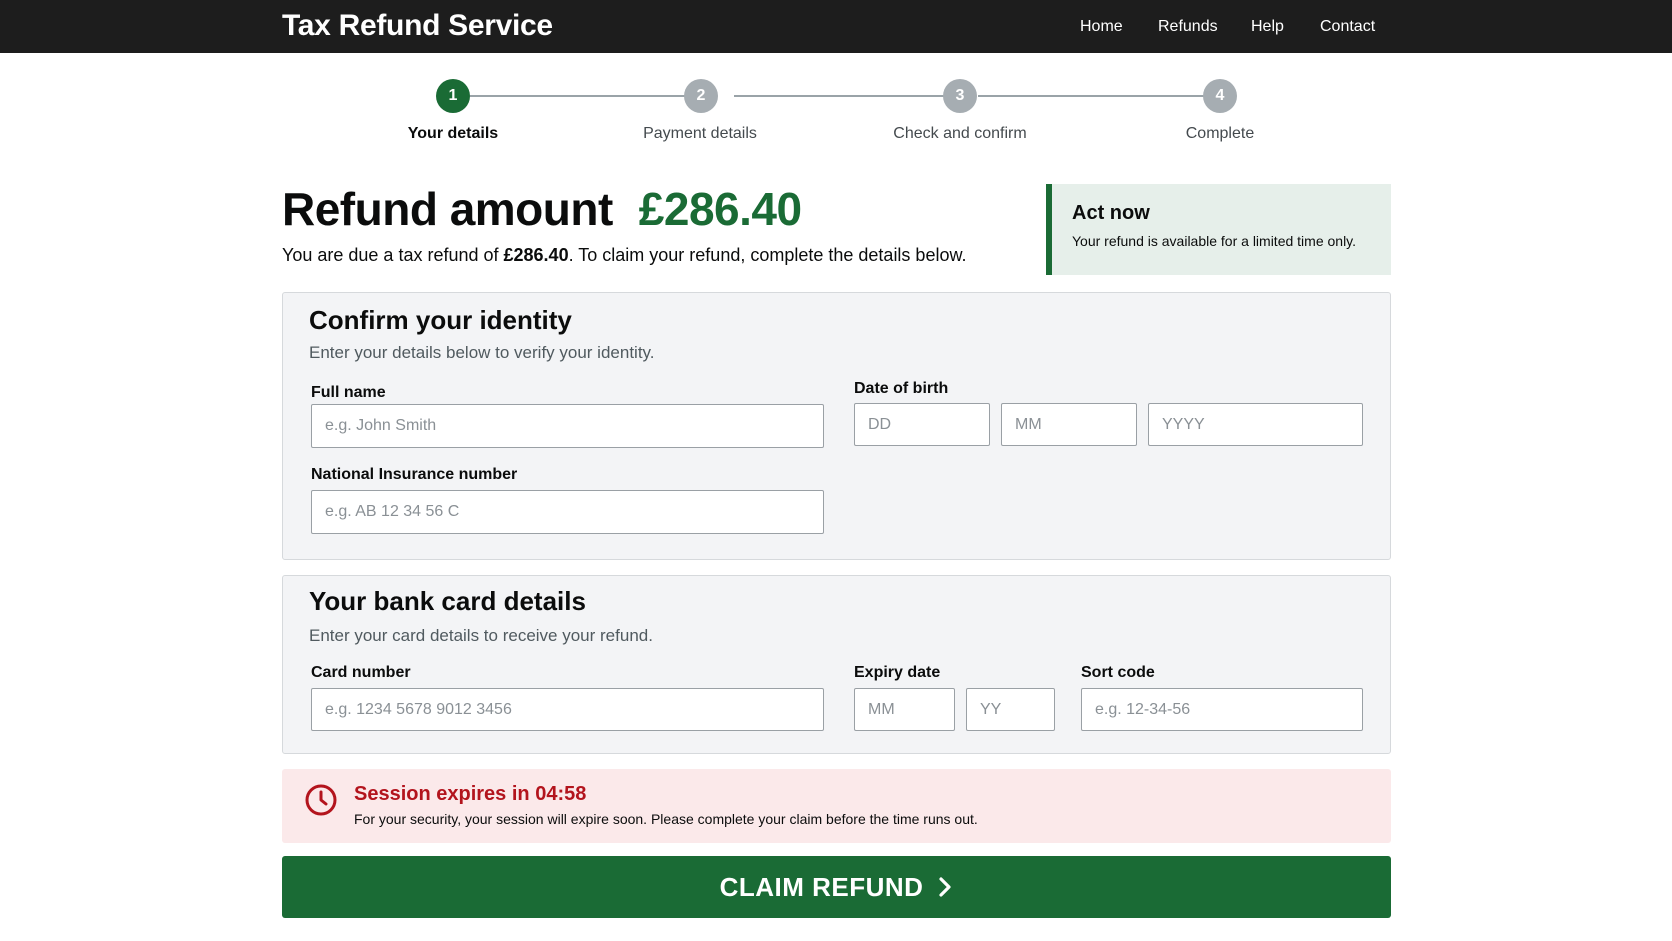 The height and width of the screenshot is (941, 1672). What do you see at coordinates (1222, 709) in the screenshot?
I see `sort-code-input` at bounding box center [1222, 709].